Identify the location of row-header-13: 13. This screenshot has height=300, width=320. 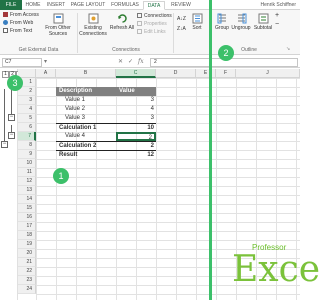
(27, 190).